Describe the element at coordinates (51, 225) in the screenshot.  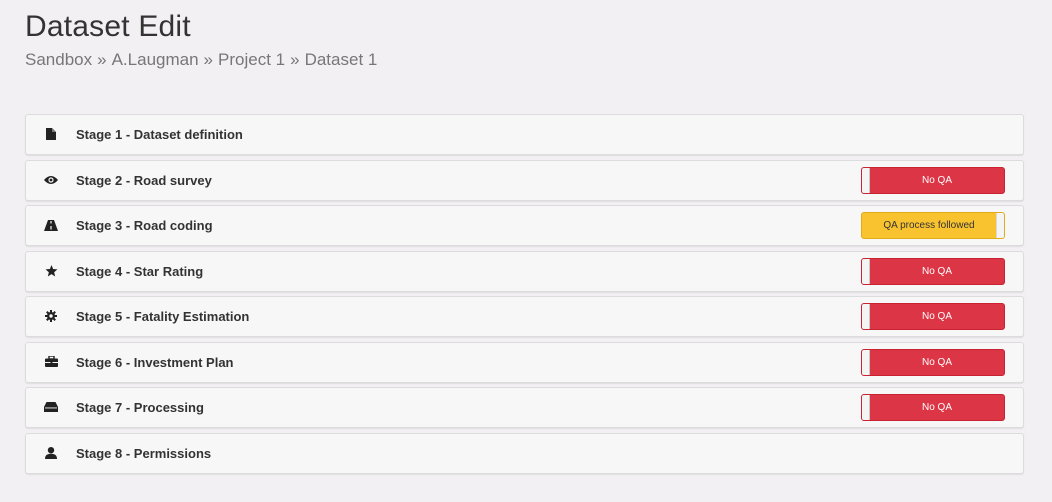
I see `road-icon` at that location.